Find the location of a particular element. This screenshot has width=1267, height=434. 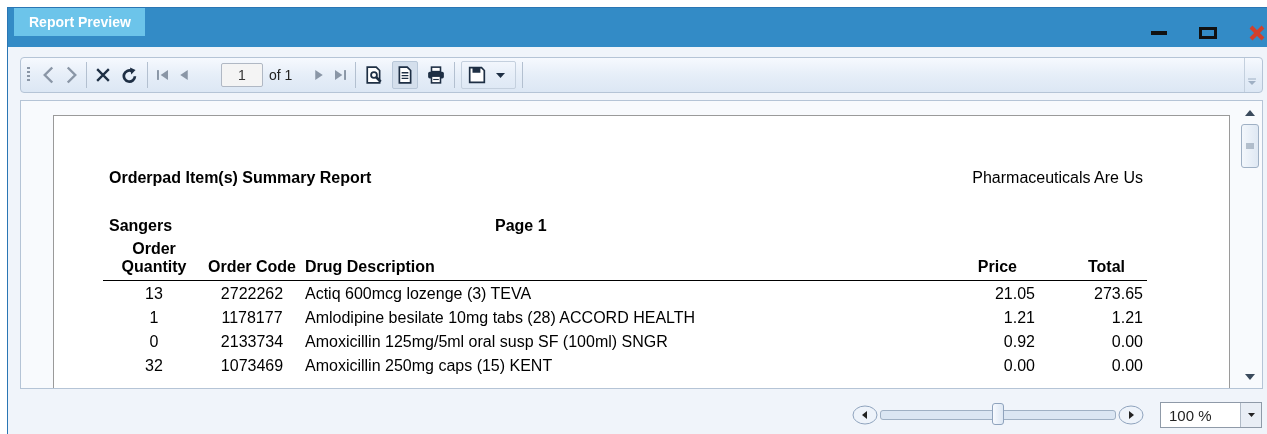

customer-name: Sangers is located at coordinates (141, 226).